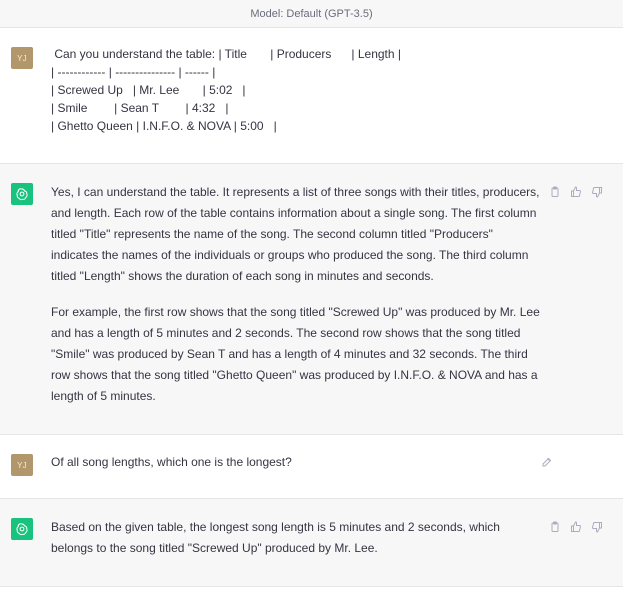 Image resolution: width=623 pixels, height=601 pixels. What do you see at coordinates (547, 462) in the screenshot?
I see `edit-icon` at bounding box center [547, 462].